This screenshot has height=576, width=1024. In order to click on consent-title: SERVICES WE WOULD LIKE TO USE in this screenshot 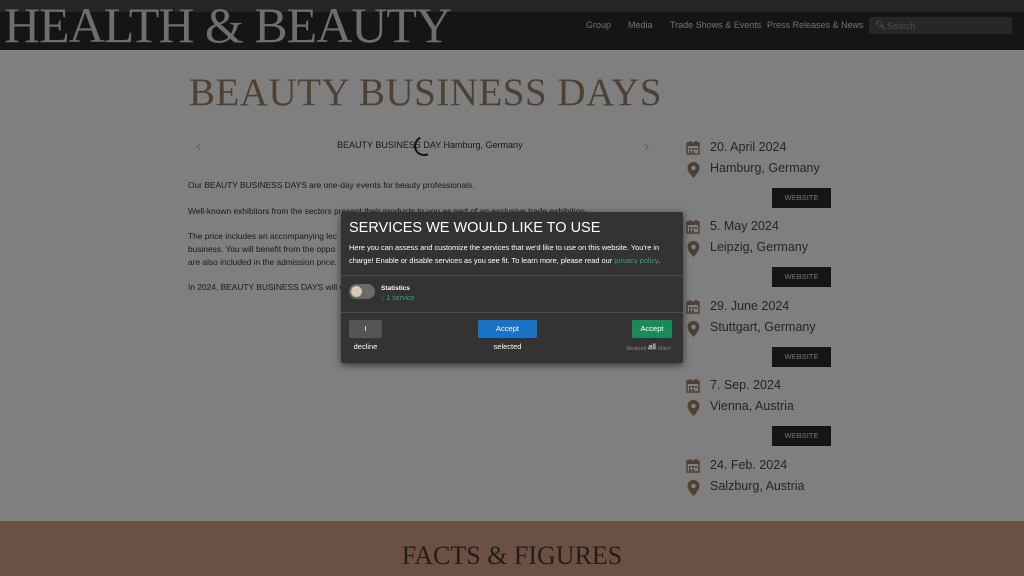, I will do `click(475, 228)`.